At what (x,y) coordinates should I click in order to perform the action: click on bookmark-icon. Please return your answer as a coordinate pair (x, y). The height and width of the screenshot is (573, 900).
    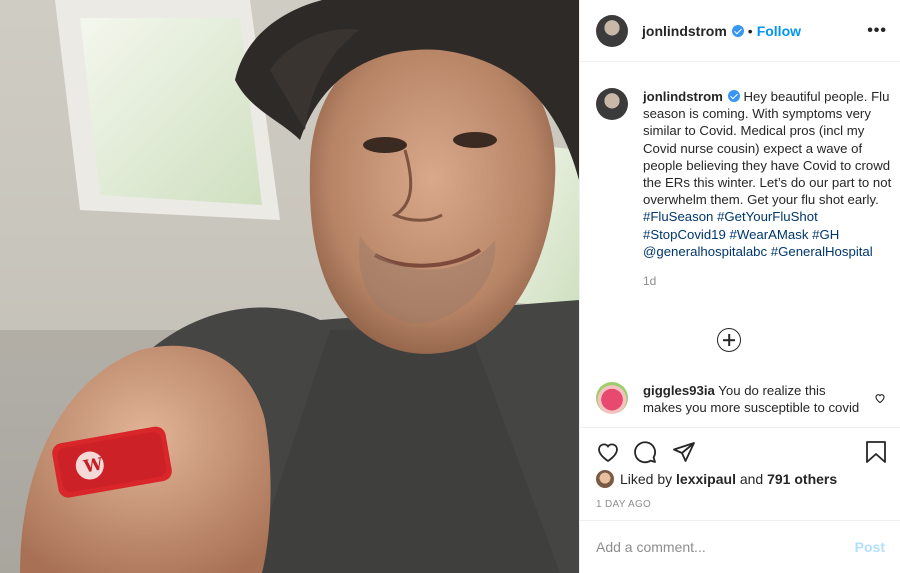
    Looking at the image, I should click on (876, 452).